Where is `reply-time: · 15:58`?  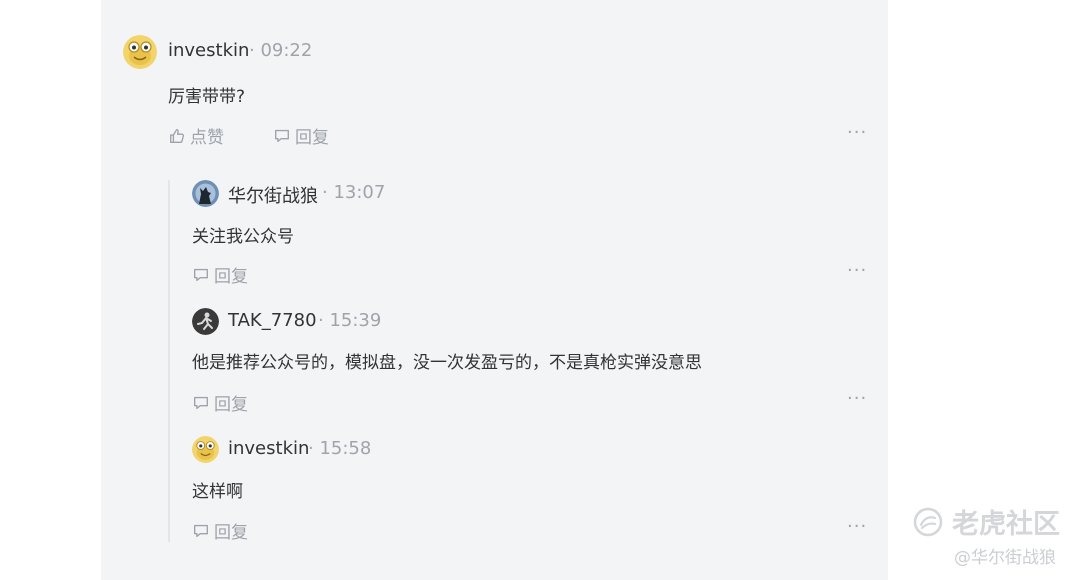 reply-time: · 15:58 is located at coordinates (340, 448).